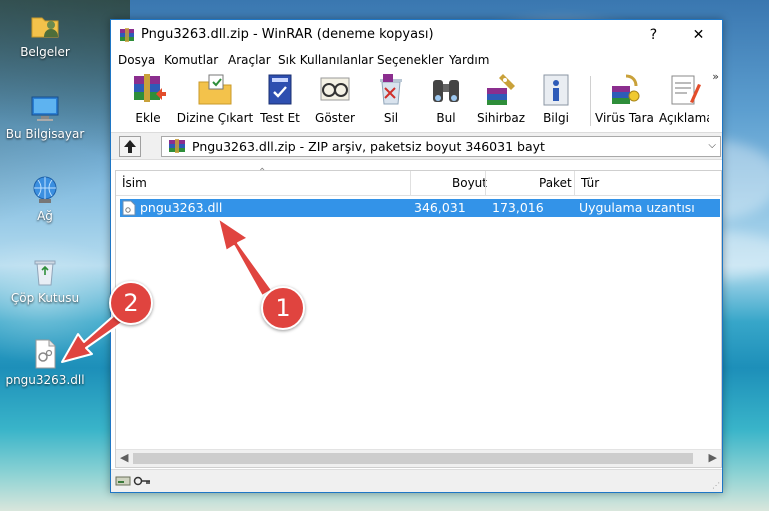 Image resolution: width=769 pixels, height=511 pixels. I want to click on key-icon, so click(142, 481).